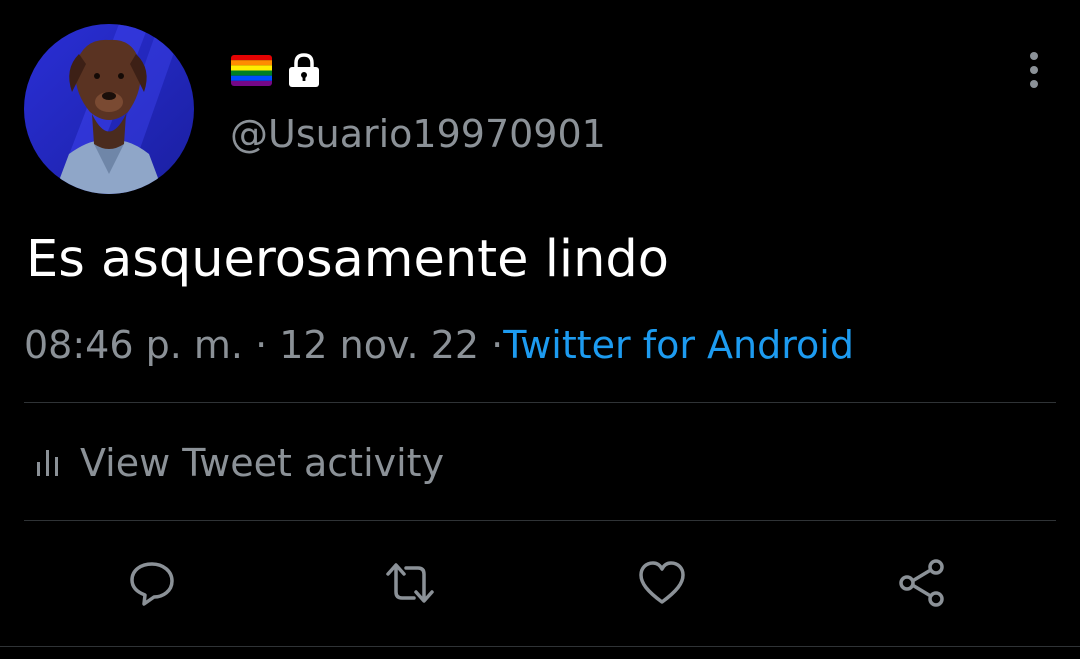 The width and height of the screenshot is (1080, 659). I want to click on share-icon, so click(921, 583).